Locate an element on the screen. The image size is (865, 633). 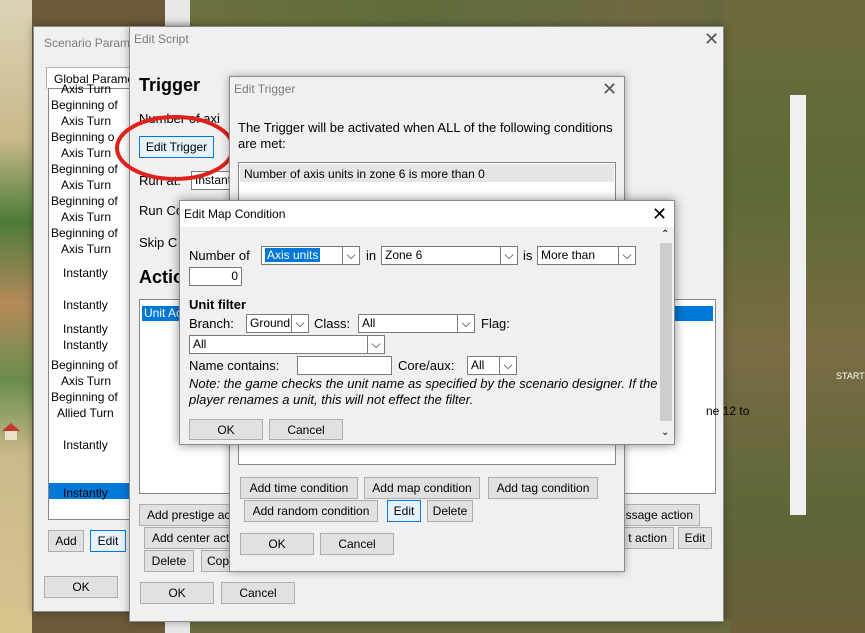
is-label: is is located at coordinates (528, 255).